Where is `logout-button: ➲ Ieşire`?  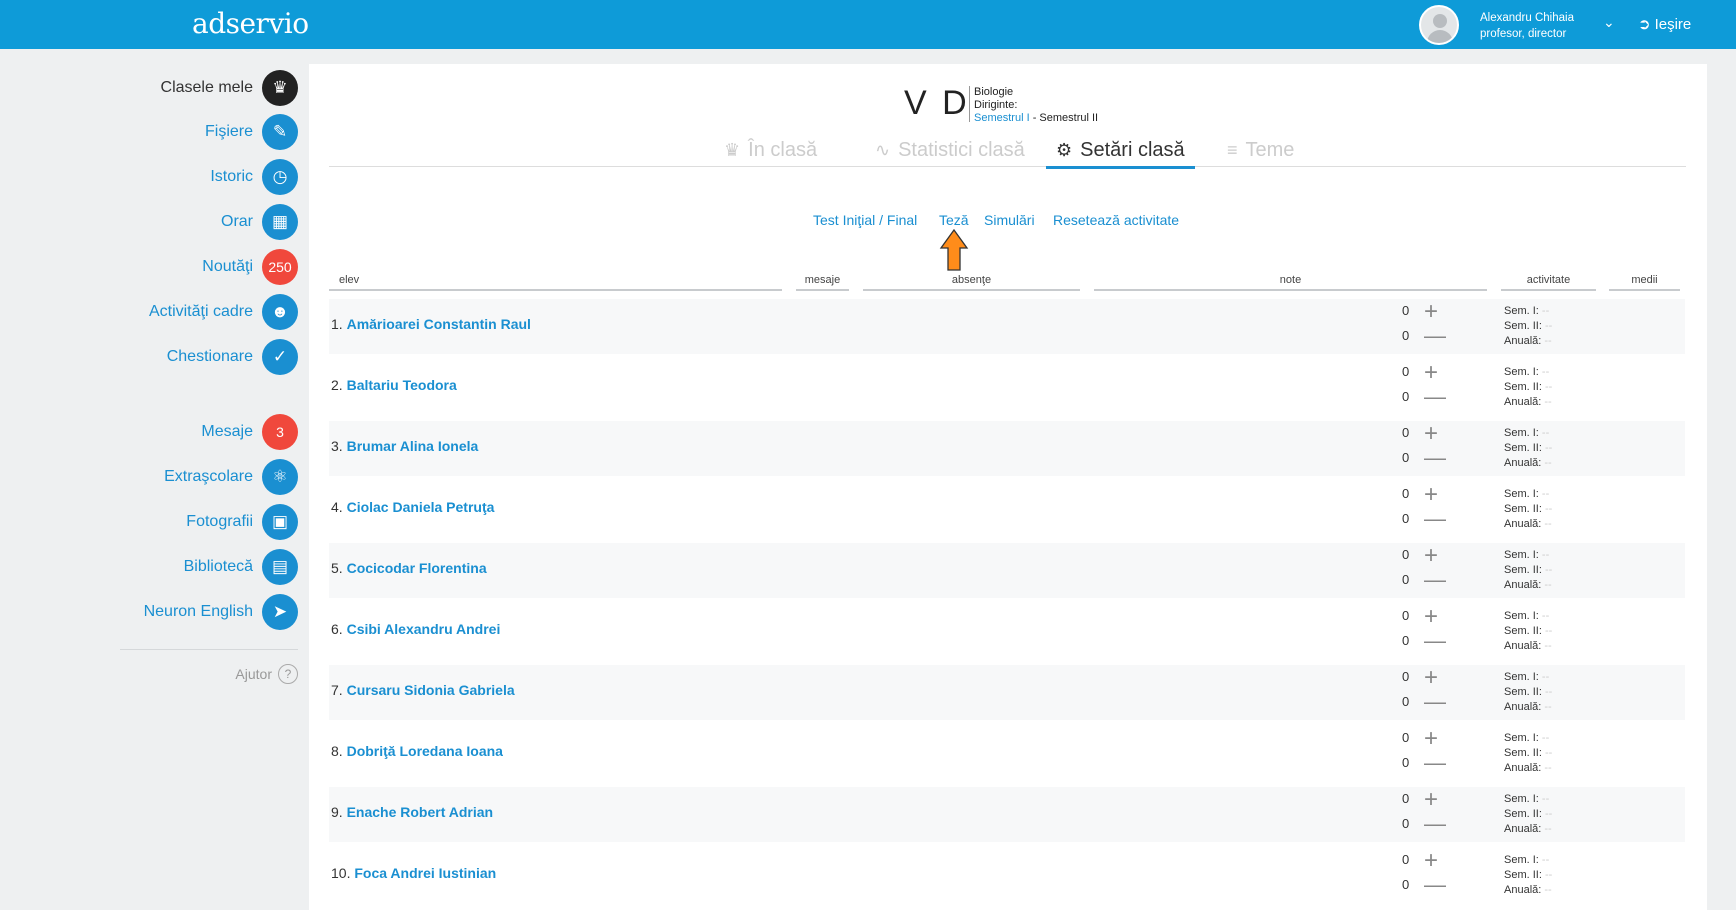
logout-button: ➲ Ieşire is located at coordinates (1664, 24).